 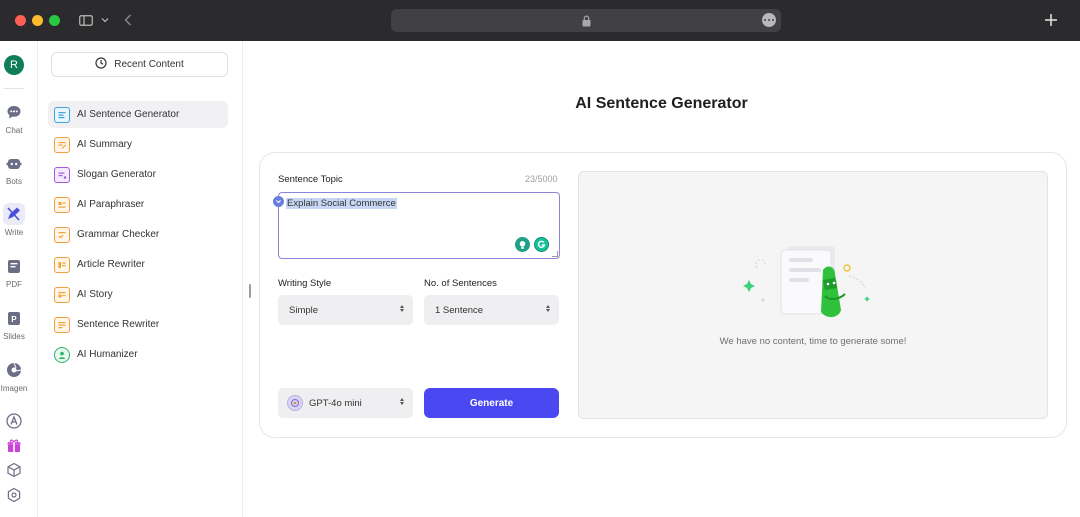 I want to click on assistant-widgets, so click(x=532, y=244).